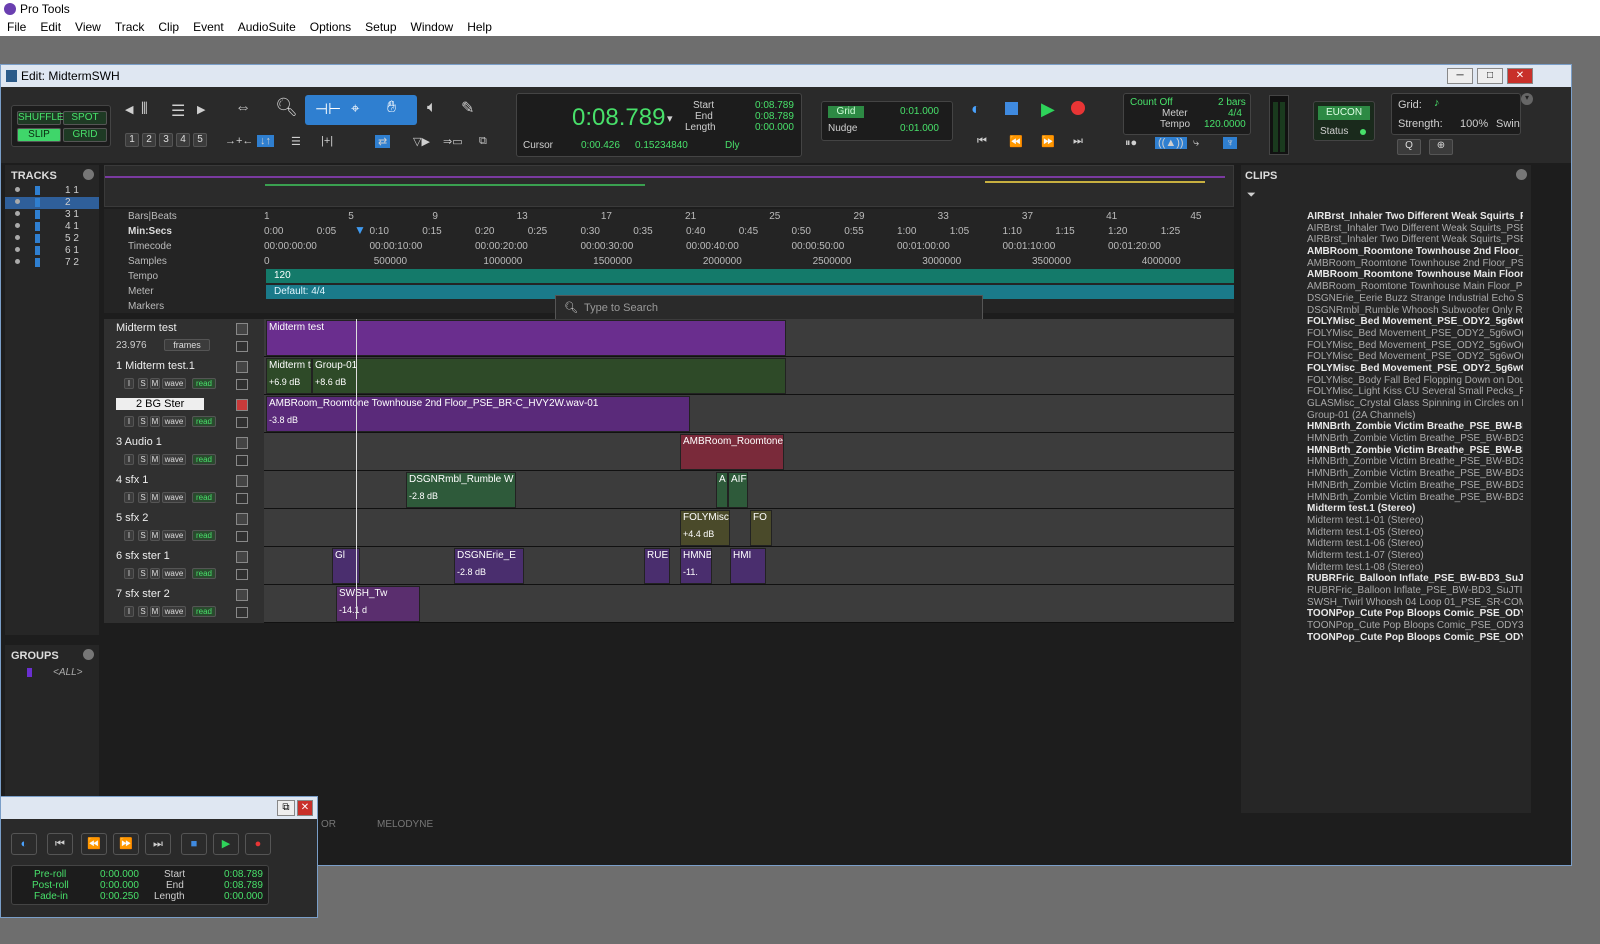 This screenshot has width=1600, height=944. I want to click on tracks-list-item: 2, so click(52, 203).